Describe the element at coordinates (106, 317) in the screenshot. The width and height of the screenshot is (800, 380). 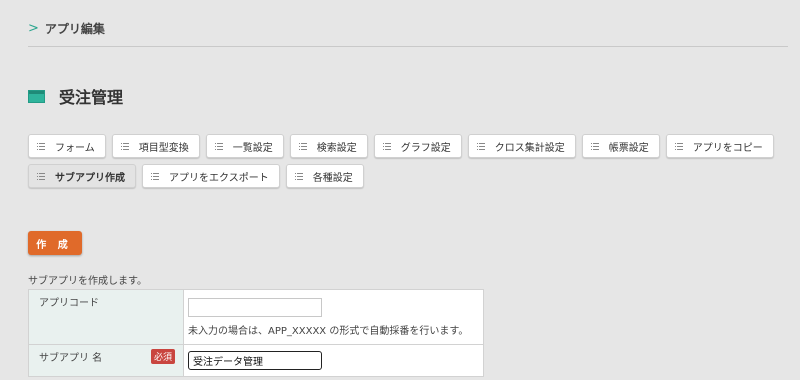
I see `app-code-label: アプリコード` at that location.